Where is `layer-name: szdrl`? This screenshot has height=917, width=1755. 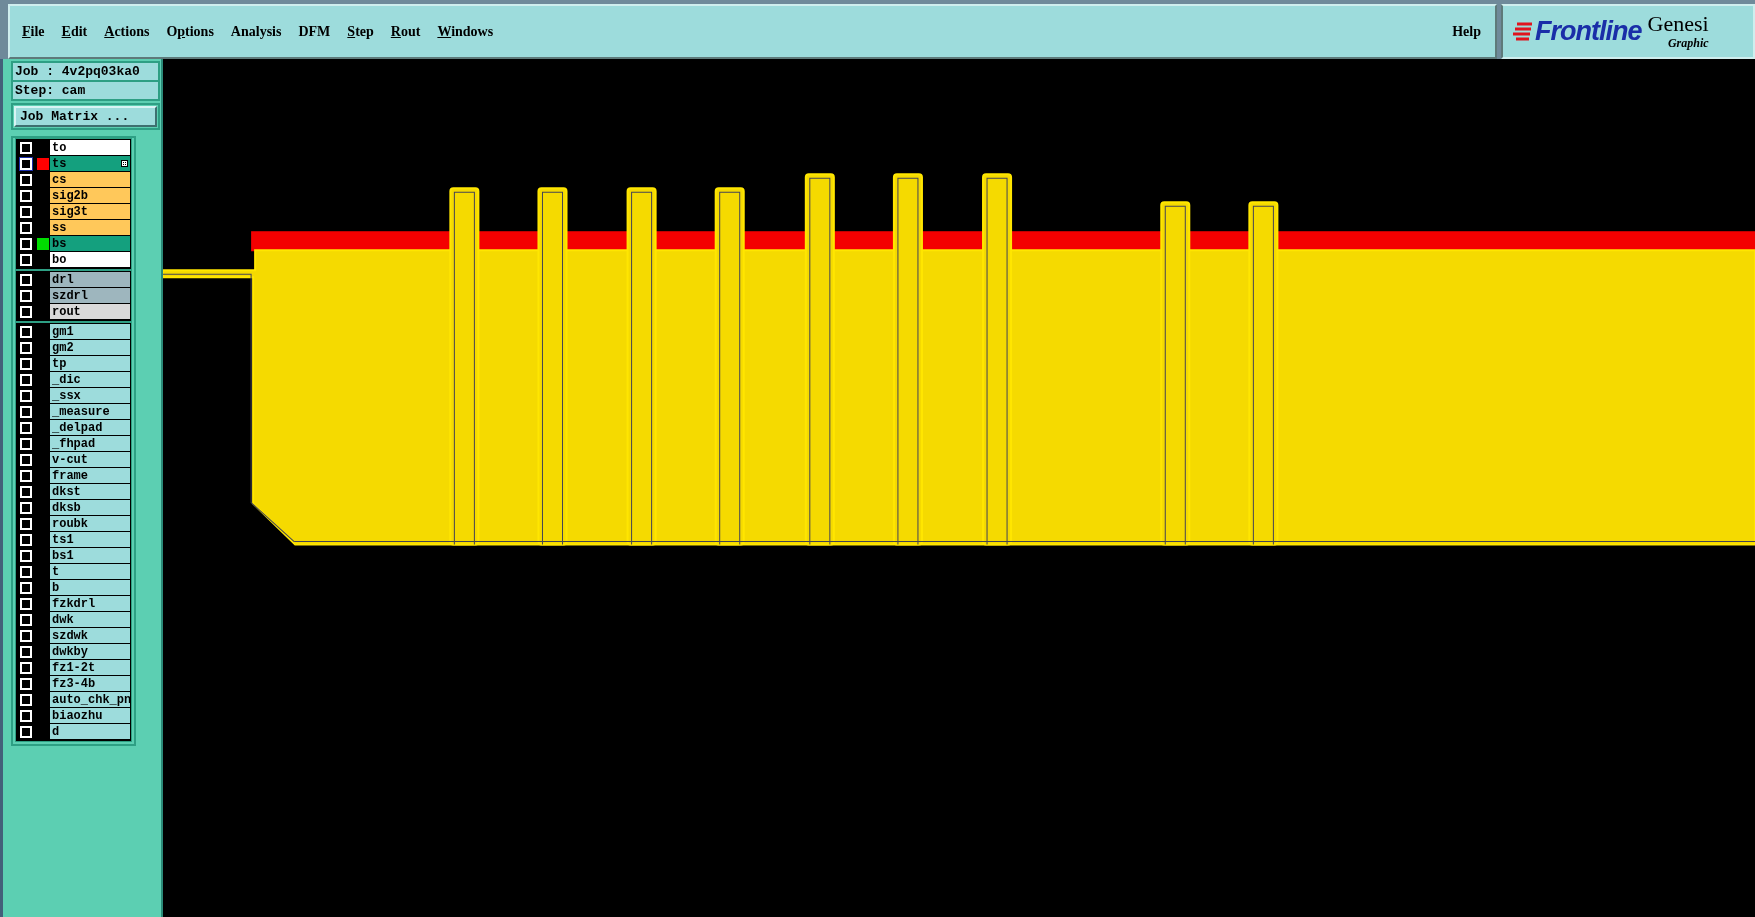
layer-name: szdrl is located at coordinates (90, 295).